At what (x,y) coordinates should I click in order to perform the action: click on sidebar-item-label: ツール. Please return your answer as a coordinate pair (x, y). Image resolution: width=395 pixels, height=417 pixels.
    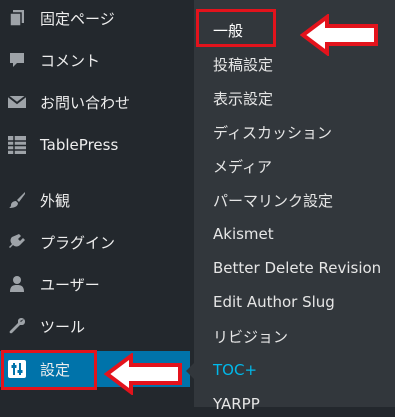
    Looking at the image, I should click on (63, 326).